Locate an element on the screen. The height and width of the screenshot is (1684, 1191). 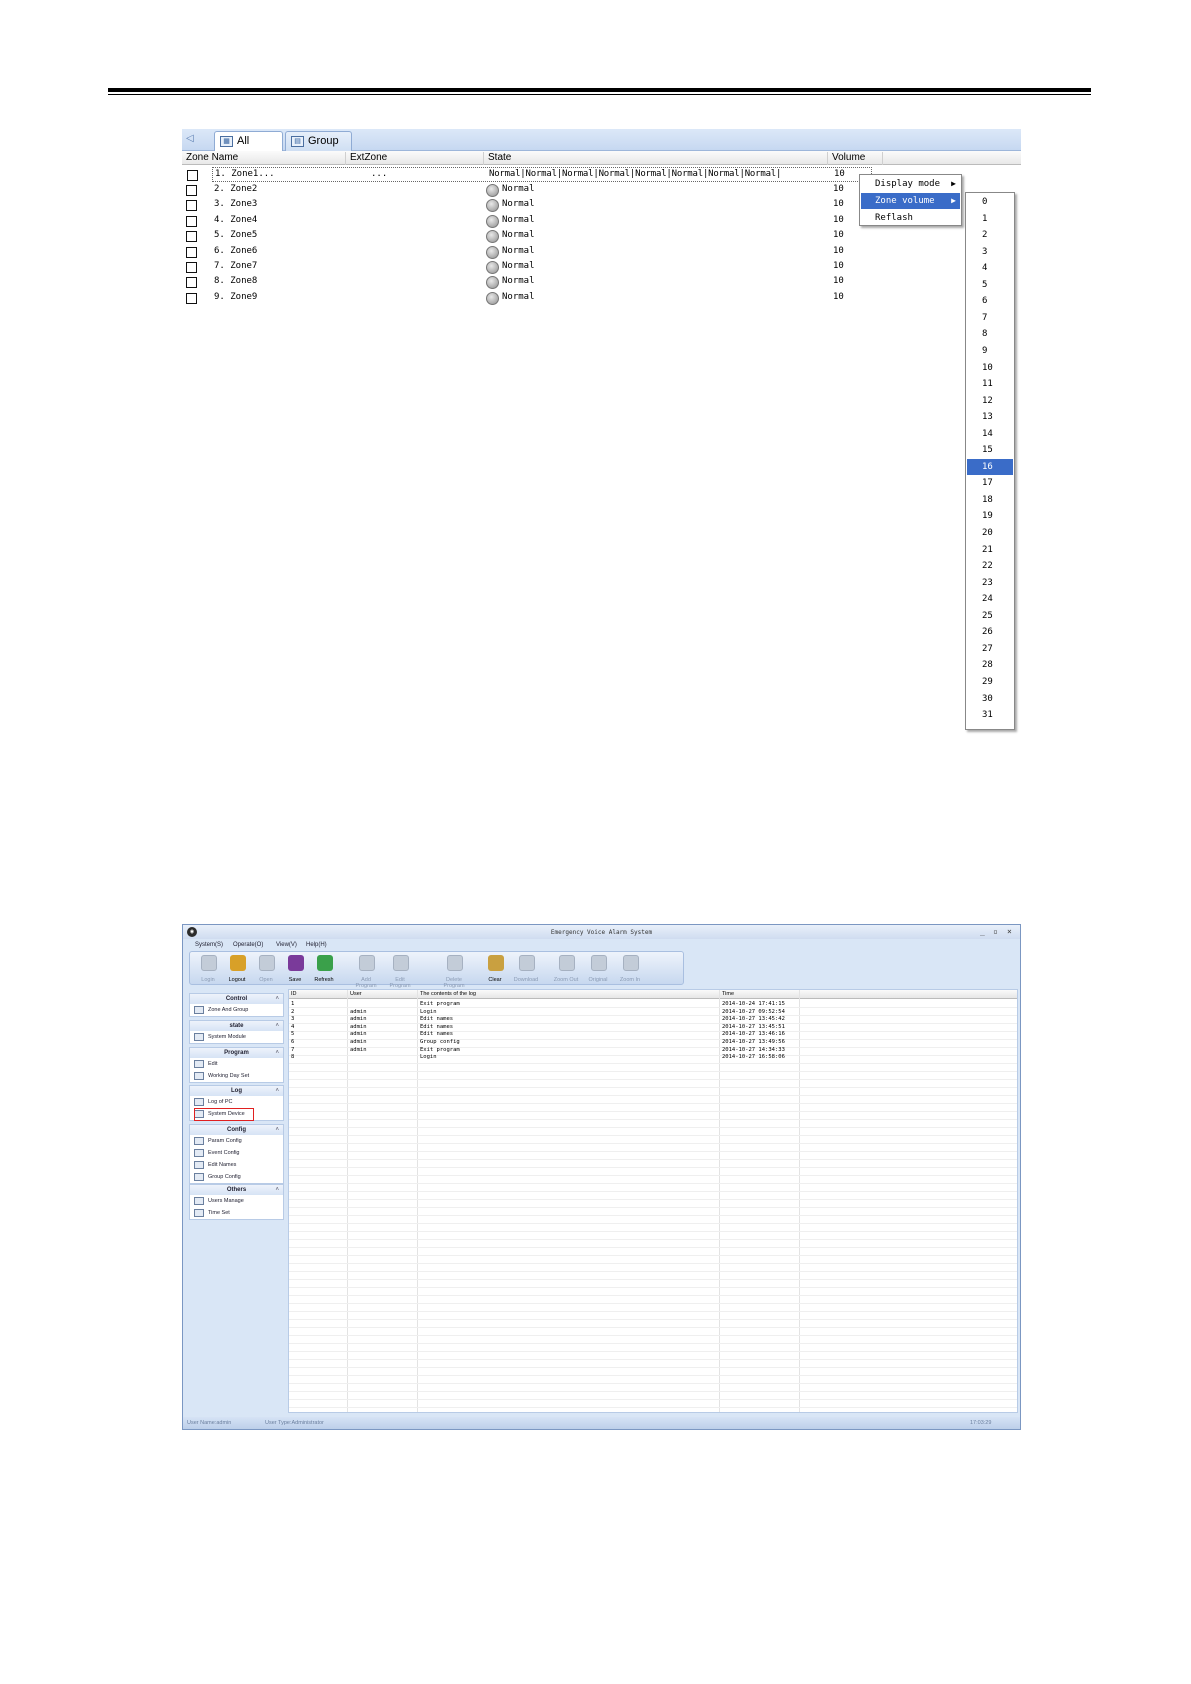
tab-all-zone: ▦ All Zone is located at coordinates (248, 148).